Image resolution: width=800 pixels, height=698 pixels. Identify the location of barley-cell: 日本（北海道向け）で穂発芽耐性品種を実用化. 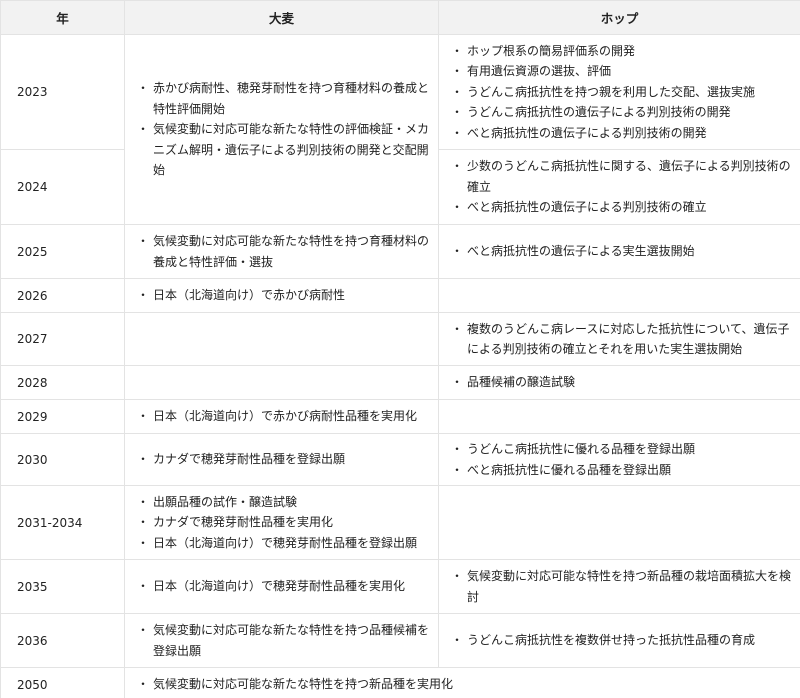
(281, 586).